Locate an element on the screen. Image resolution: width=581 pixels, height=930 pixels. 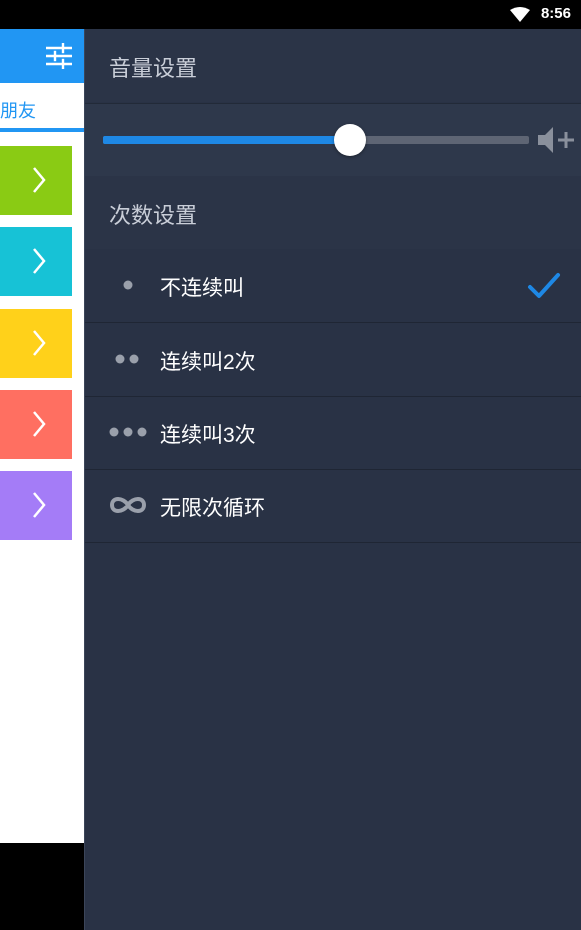
option-label: 不连续叫 is located at coordinates (202, 288).